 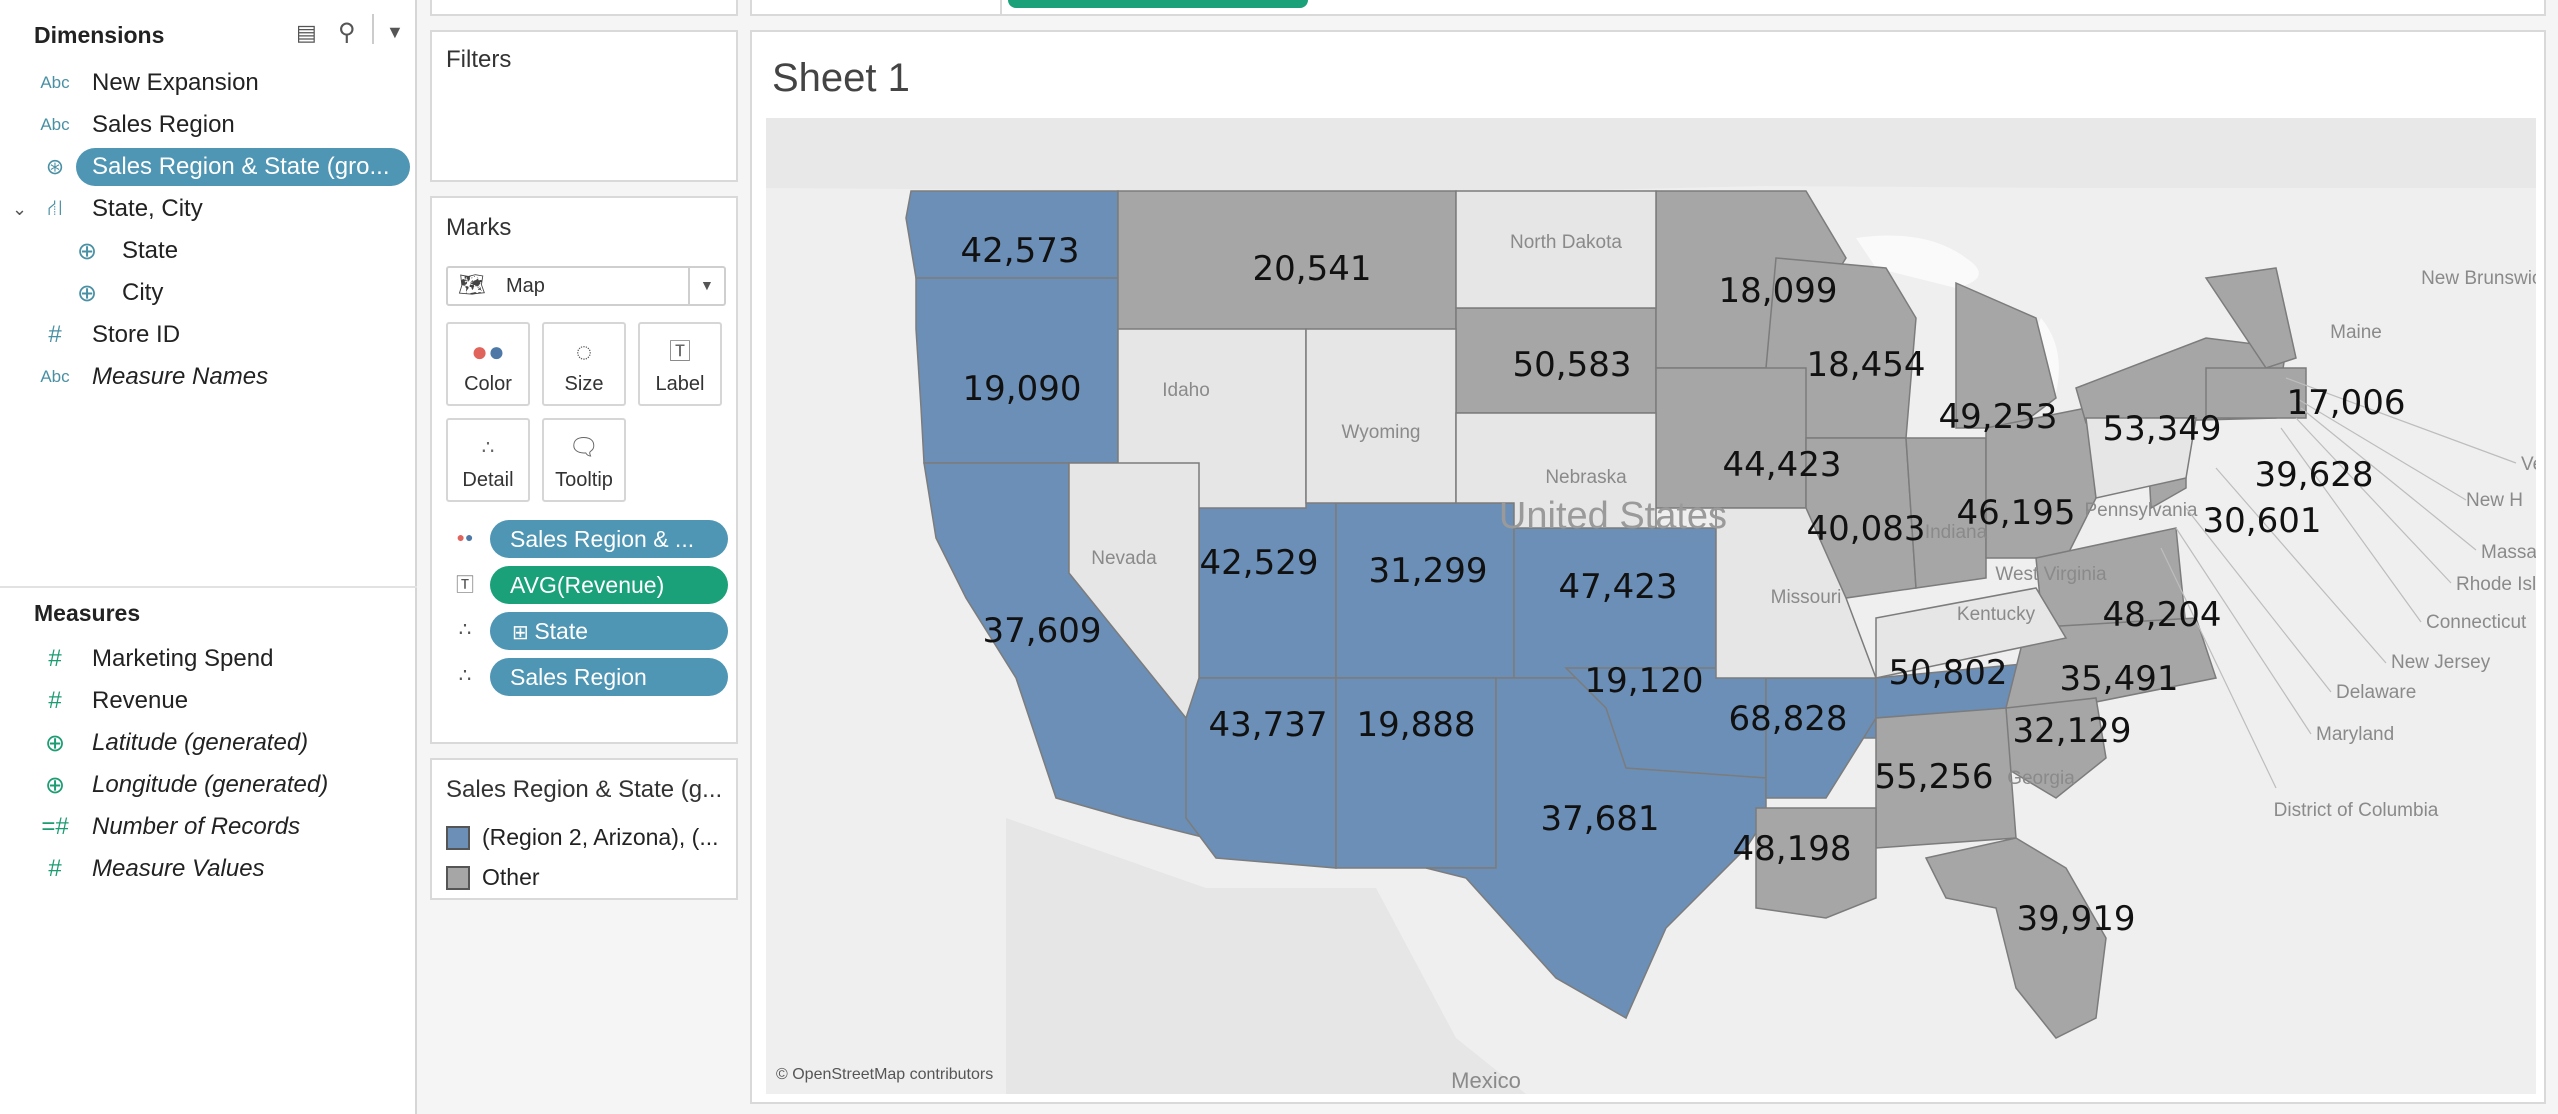 I want to click on label-delaware: Delaware, so click(x=2376, y=692).